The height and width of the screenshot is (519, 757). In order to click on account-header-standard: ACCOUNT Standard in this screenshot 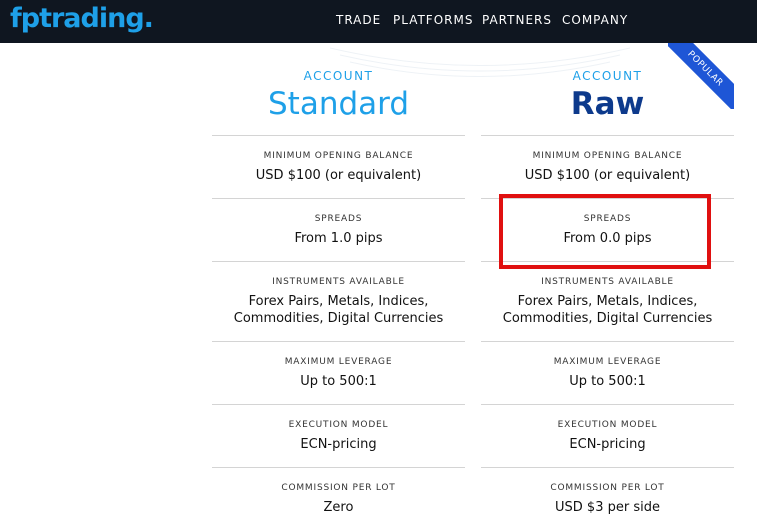, I will do `click(338, 89)`.